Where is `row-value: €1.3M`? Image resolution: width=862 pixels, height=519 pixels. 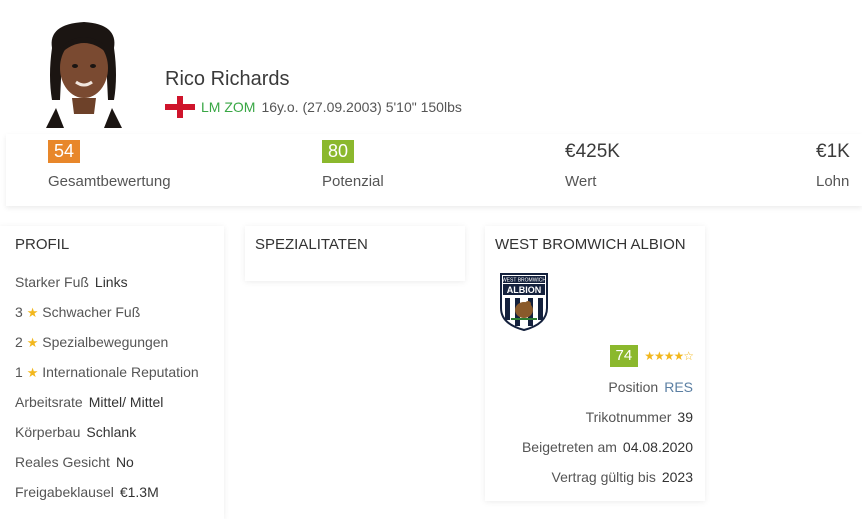
row-value: €1.3M is located at coordinates (139, 492).